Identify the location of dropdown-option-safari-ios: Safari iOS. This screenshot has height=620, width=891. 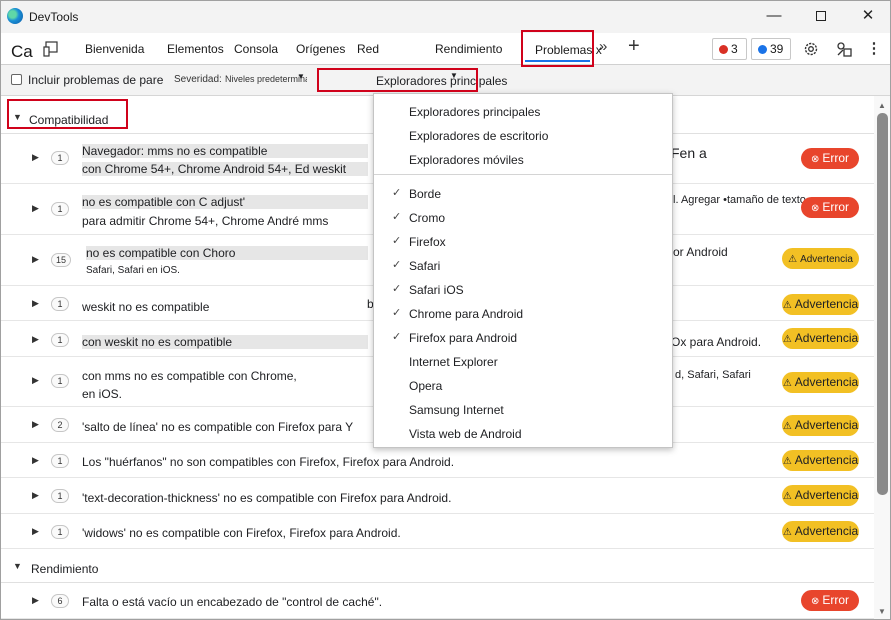
(436, 290).